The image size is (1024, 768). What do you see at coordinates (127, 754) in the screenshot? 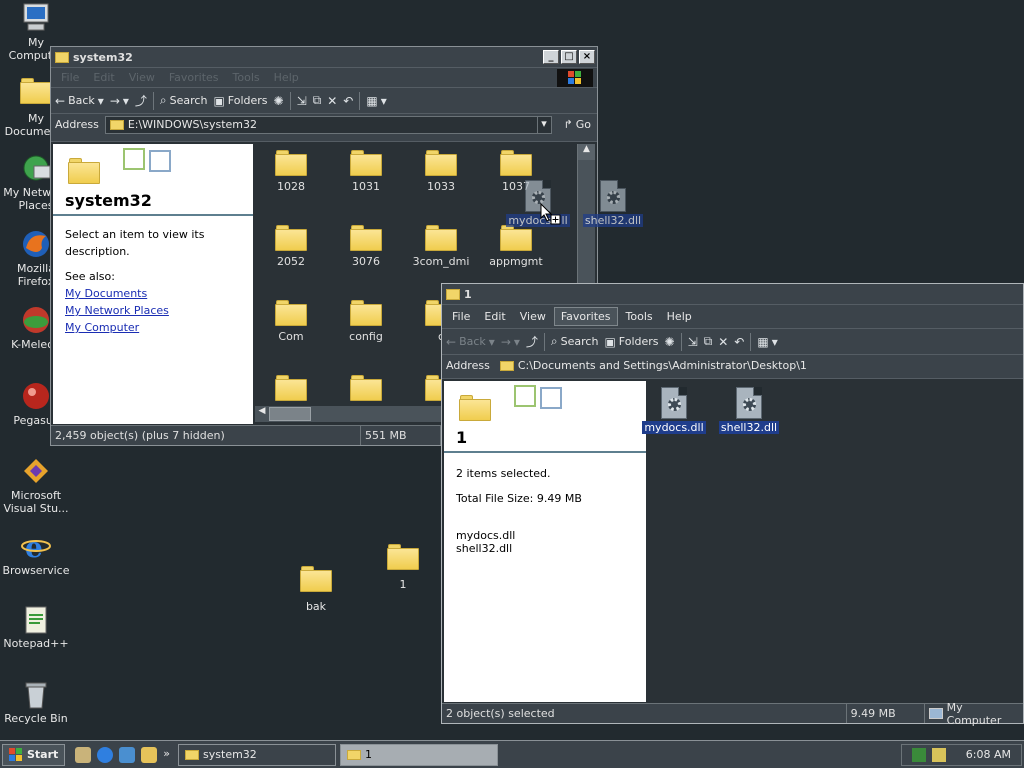
I see `windows-media-icon` at bounding box center [127, 754].